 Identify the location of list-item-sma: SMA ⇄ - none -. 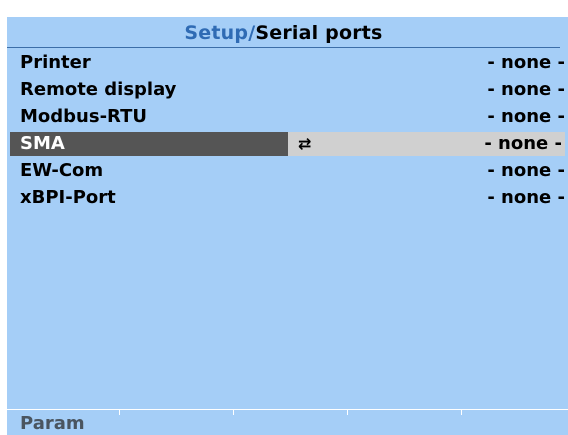
(287, 144).